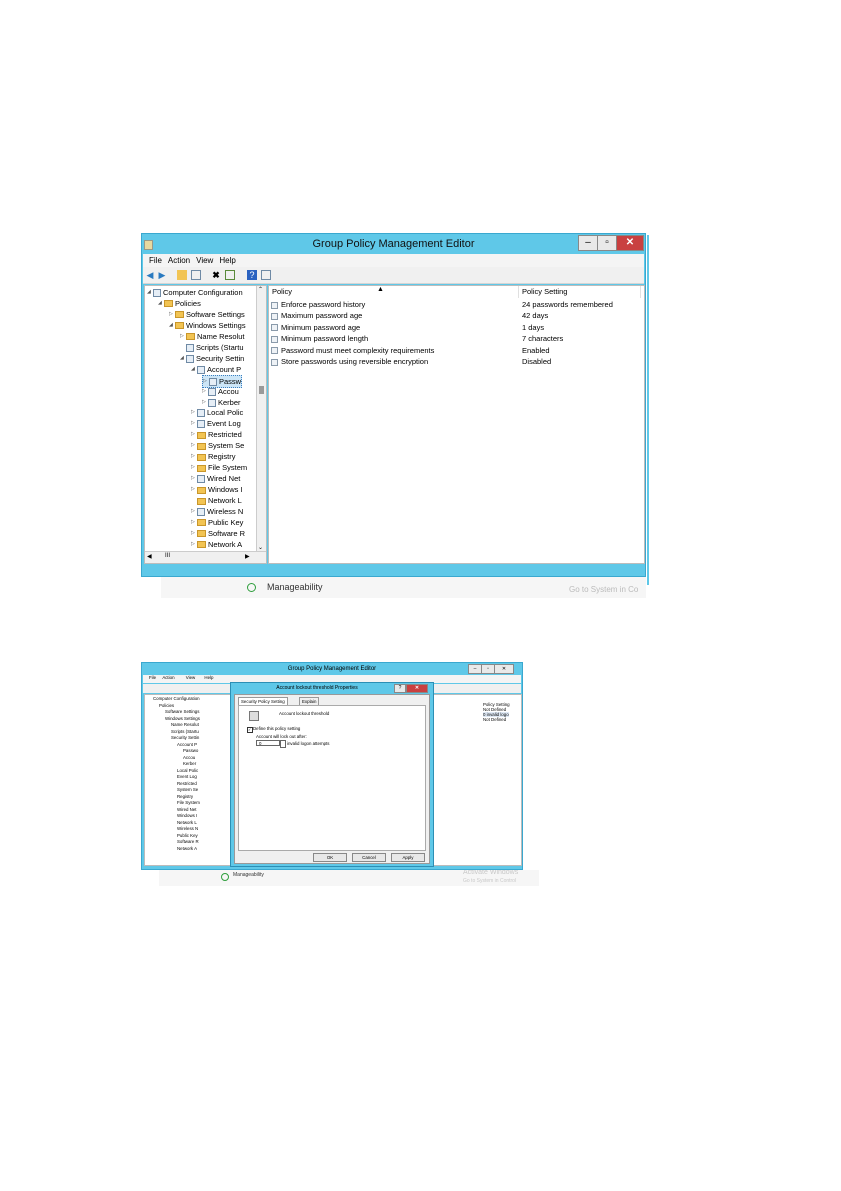 The width and height of the screenshot is (841, 1191). What do you see at coordinates (216, 544) in the screenshot?
I see `tree-item: ▷ Network A` at bounding box center [216, 544].